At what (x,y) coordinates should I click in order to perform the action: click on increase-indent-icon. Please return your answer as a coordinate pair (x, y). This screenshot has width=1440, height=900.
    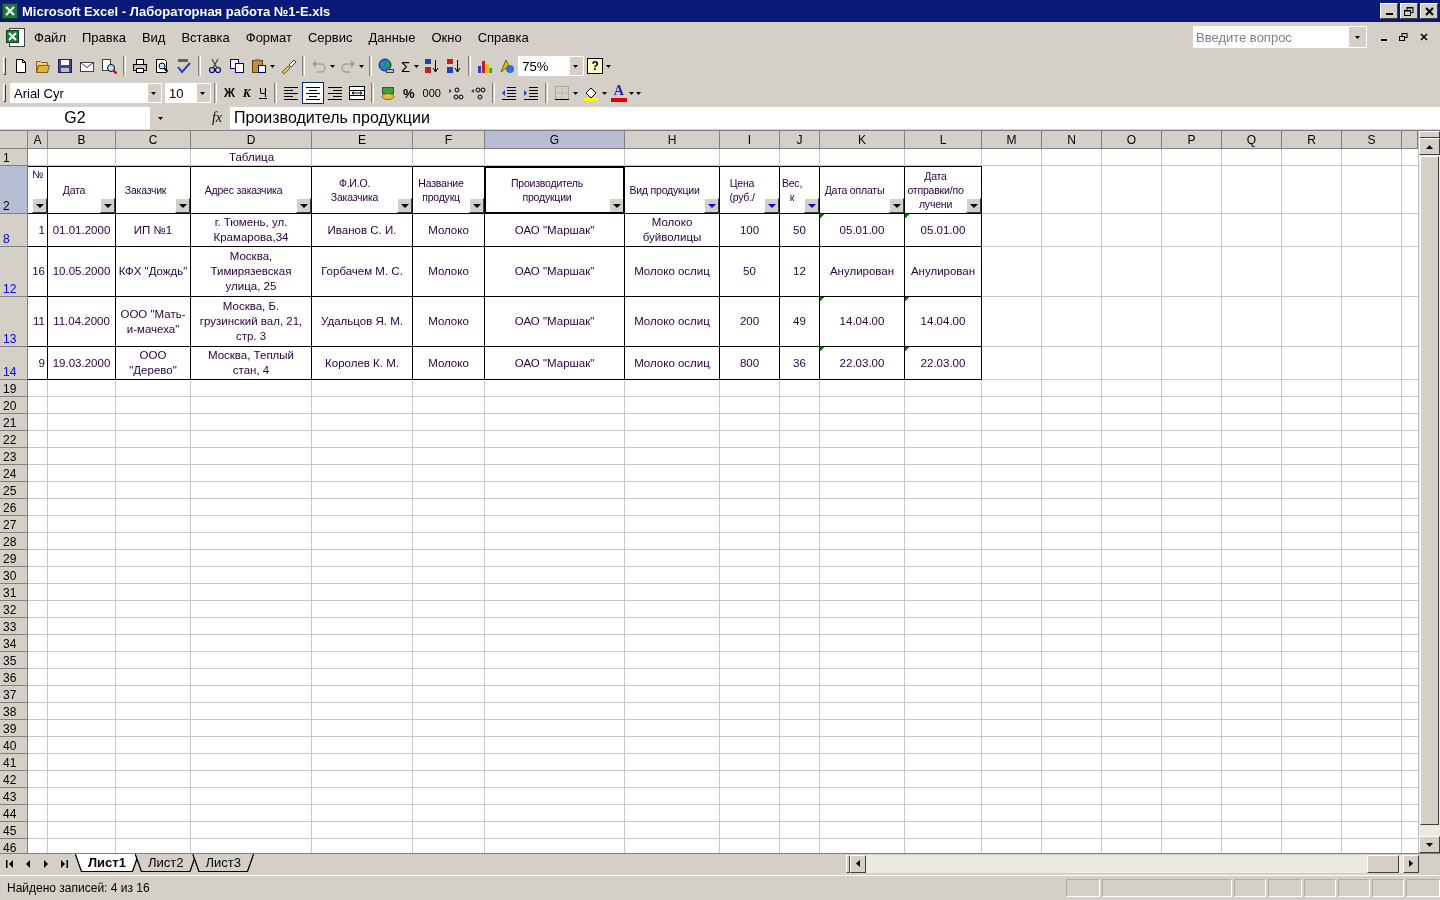
    Looking at the image, I should click on (530, 93).